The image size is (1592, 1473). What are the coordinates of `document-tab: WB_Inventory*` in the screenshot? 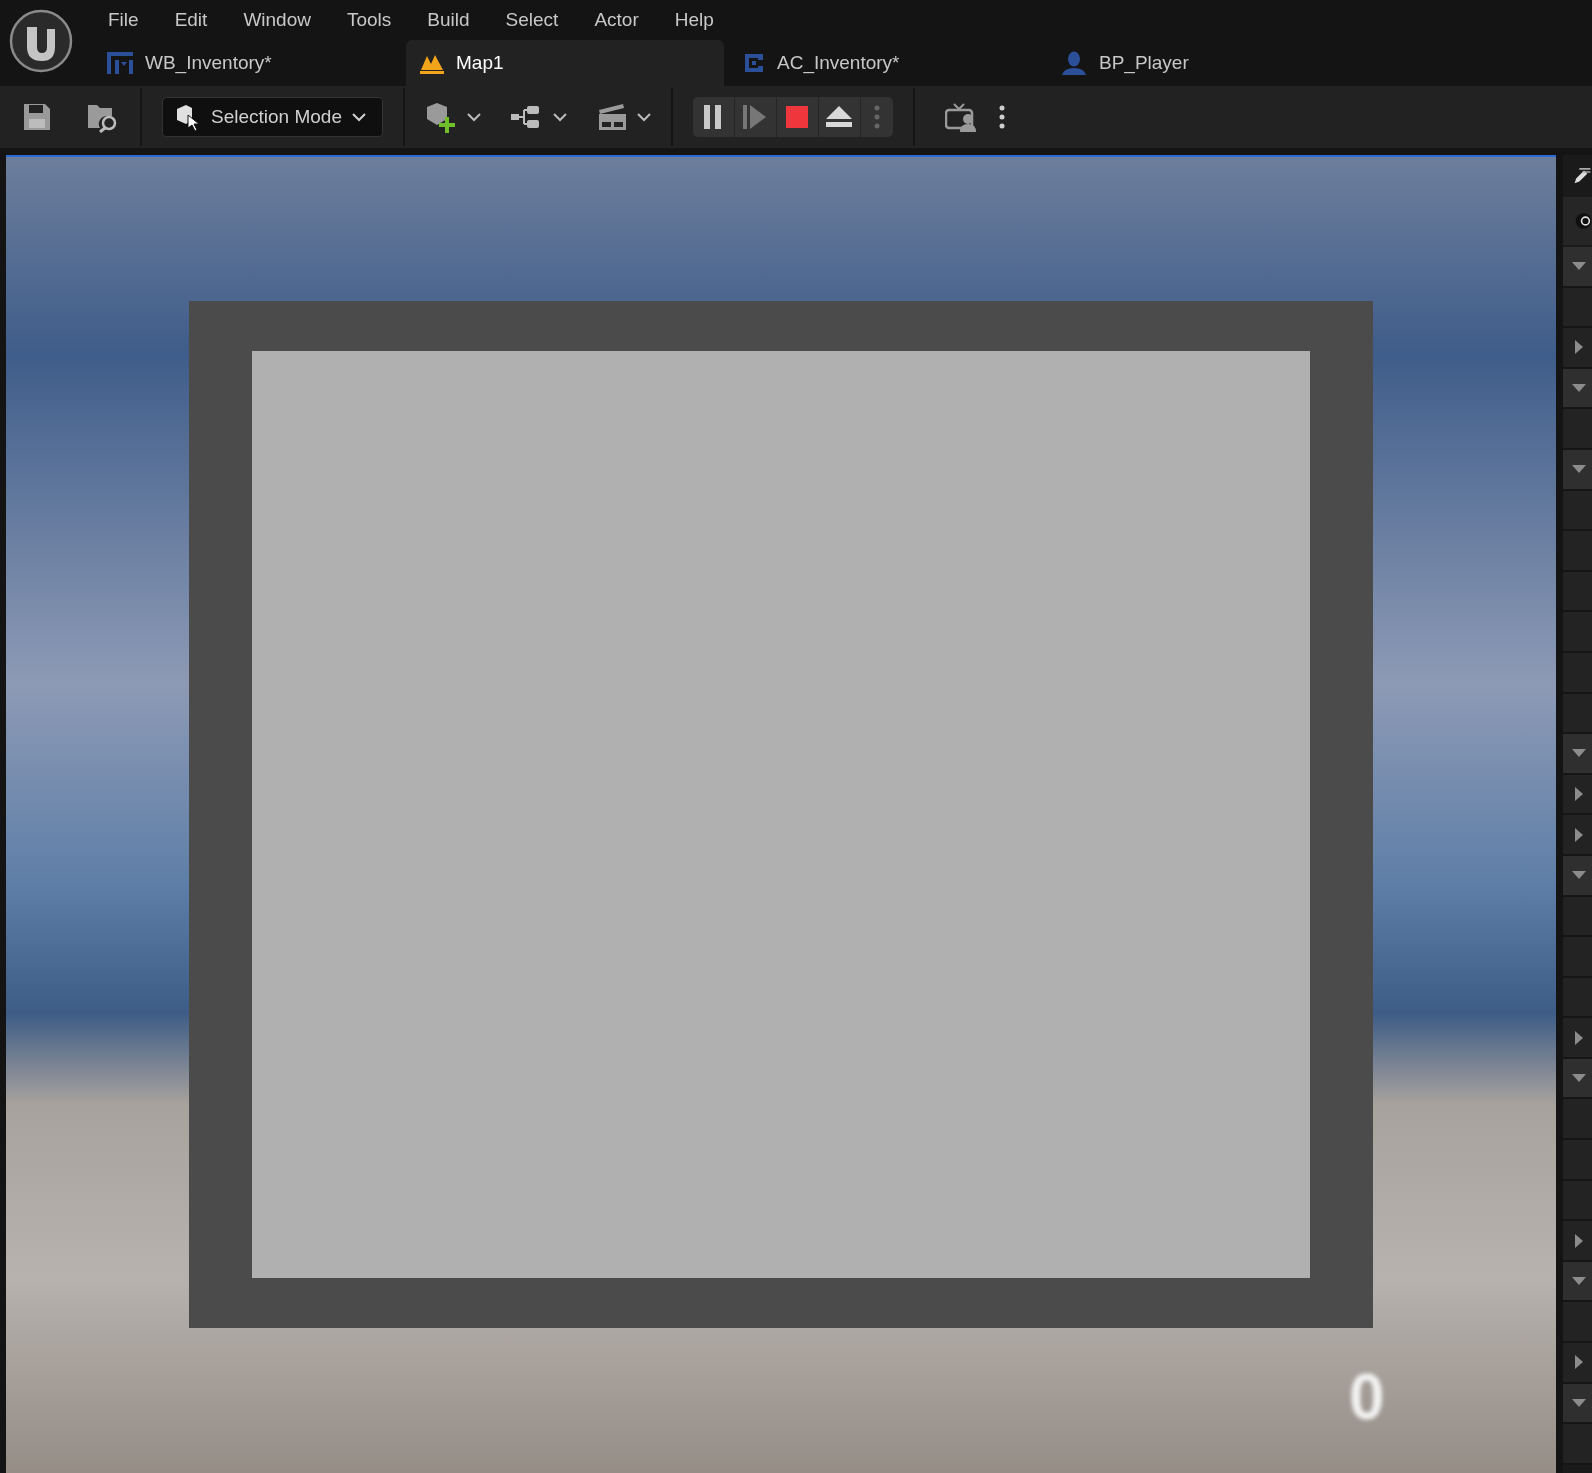 It's located at (247, 63).